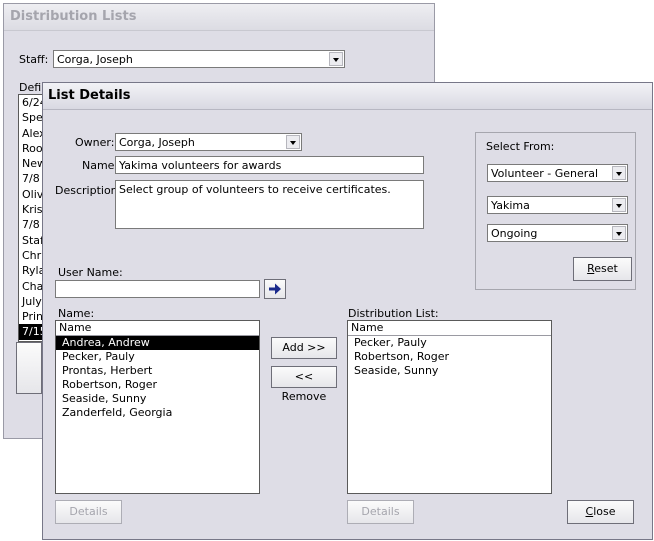 The height and width of the screenshot is (541, 654). I want to click on volunteer-type-select: Volunteer - General, so click(557, 173).